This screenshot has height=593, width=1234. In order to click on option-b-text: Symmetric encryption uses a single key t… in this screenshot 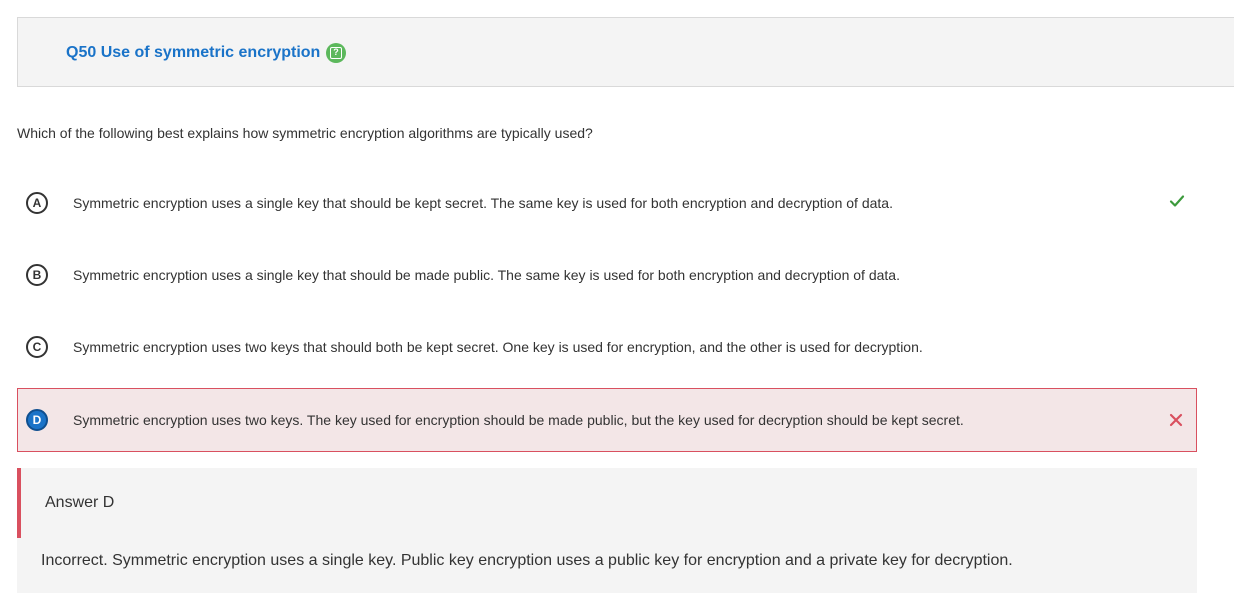, I will do `click(486, 275)`.